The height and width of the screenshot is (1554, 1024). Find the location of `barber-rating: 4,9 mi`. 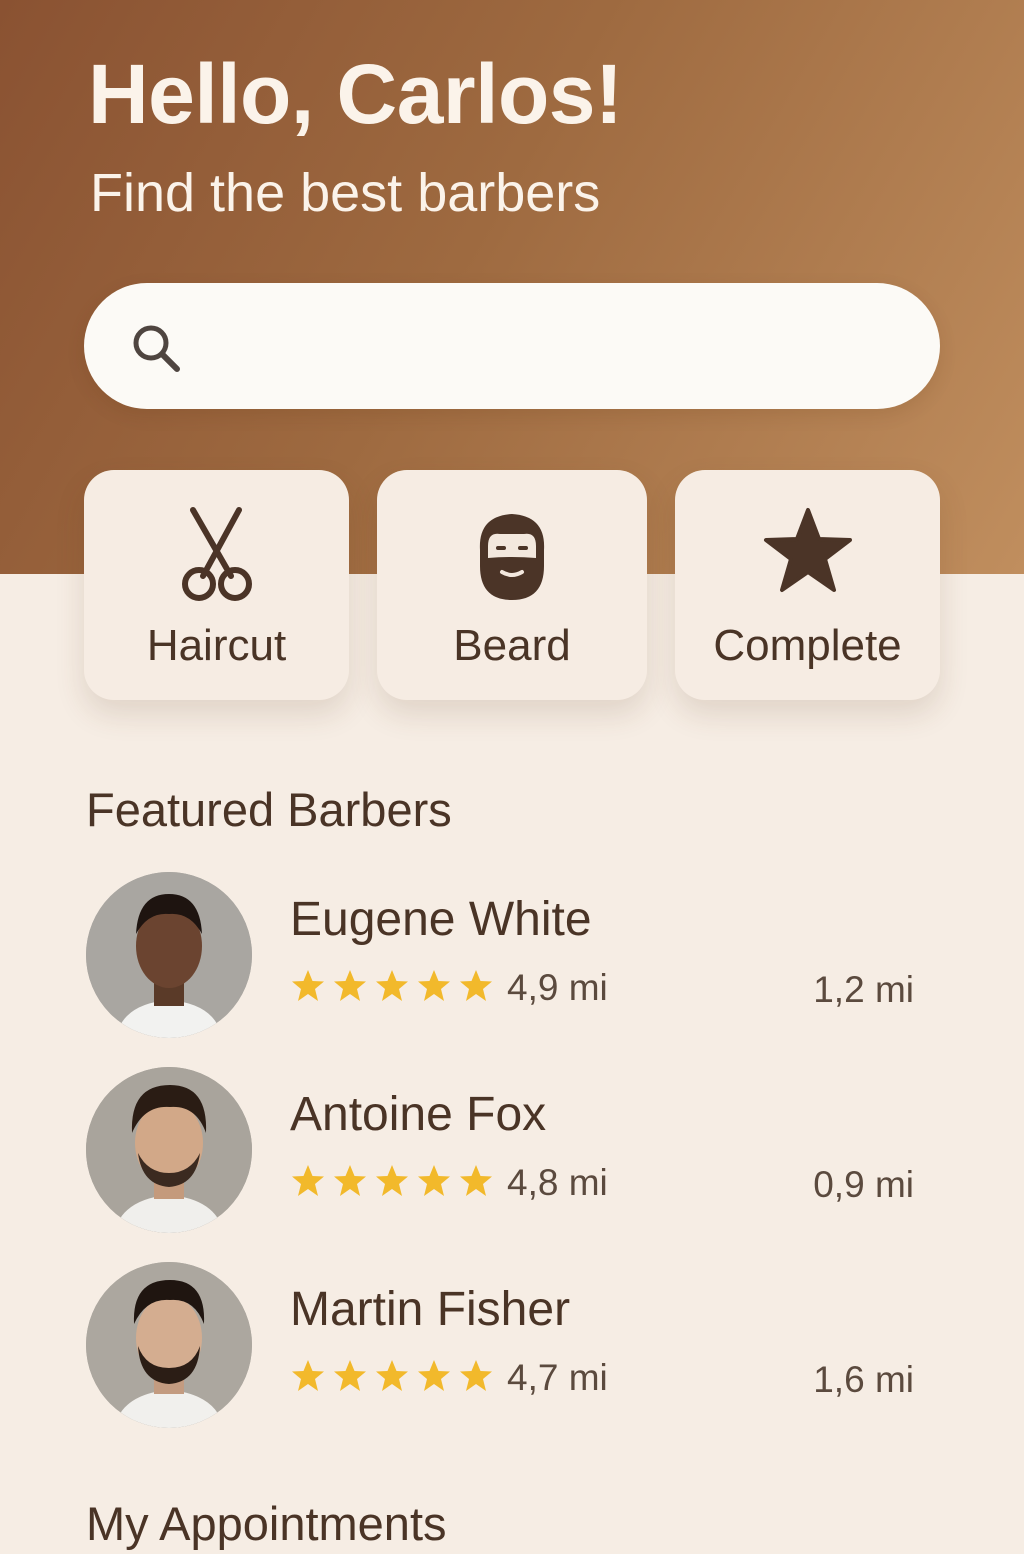

barber-rating: 4,9 mi is located at coordinates (557, 987).